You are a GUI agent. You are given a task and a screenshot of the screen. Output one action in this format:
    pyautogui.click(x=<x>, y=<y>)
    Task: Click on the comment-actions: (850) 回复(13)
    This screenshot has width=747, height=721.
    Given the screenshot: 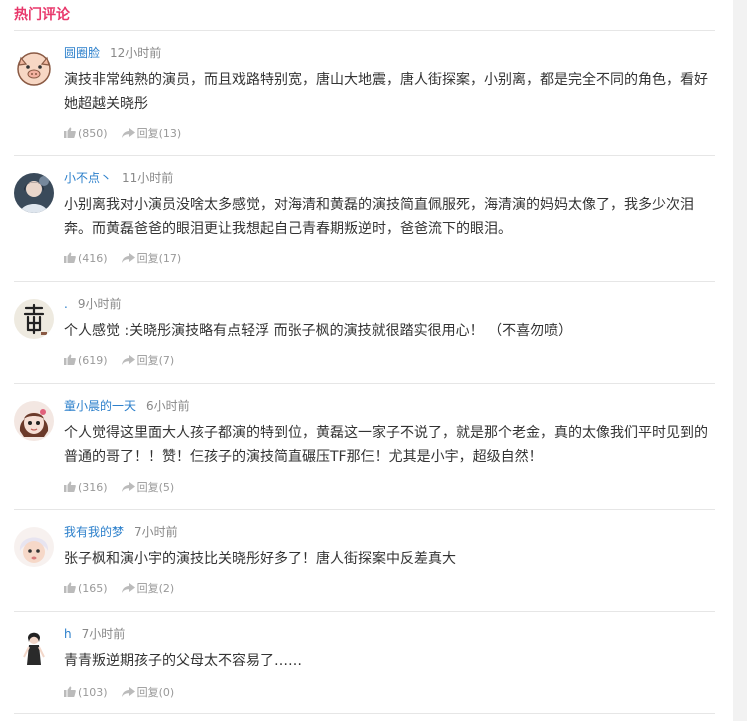 What is the action you would take?
    pyautogui.click(x=129, y=133)
    